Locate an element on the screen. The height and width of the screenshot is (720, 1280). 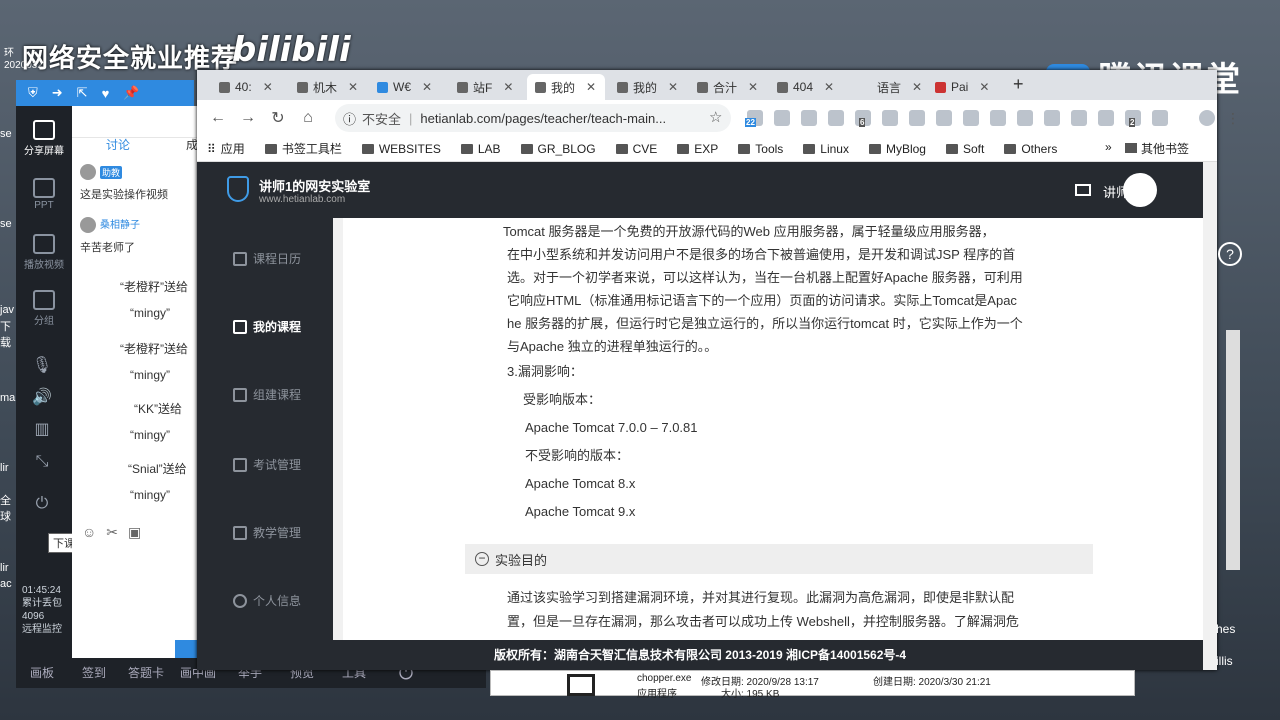
extension-icon: 6 is located at coordinates (863, 118).